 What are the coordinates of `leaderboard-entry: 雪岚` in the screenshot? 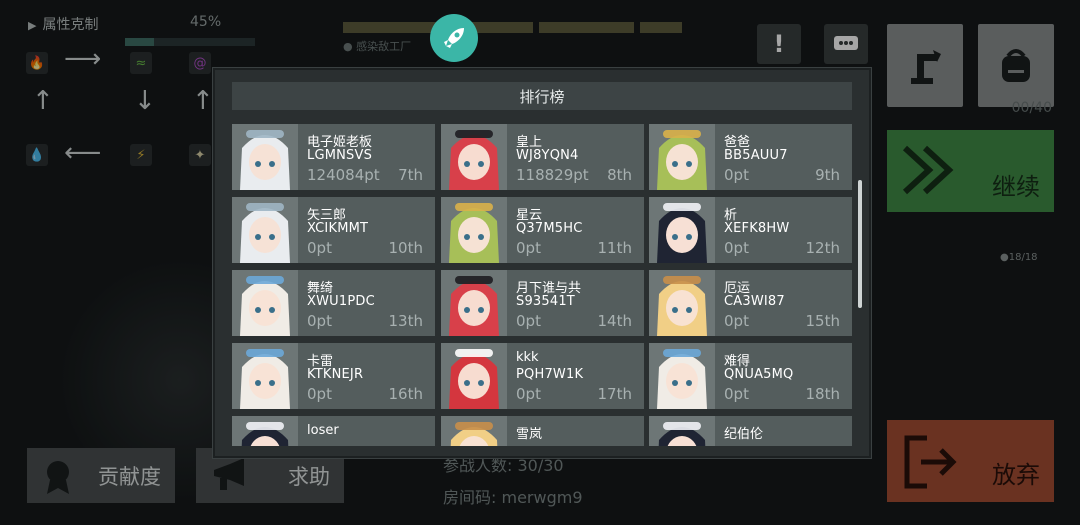 It's located at (542, 431).